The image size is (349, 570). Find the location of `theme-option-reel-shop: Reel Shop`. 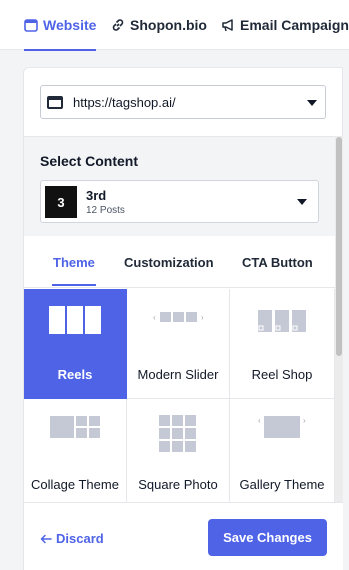

theme-option-reel-shop: Reel Shop is located at coordinates (282, 344).